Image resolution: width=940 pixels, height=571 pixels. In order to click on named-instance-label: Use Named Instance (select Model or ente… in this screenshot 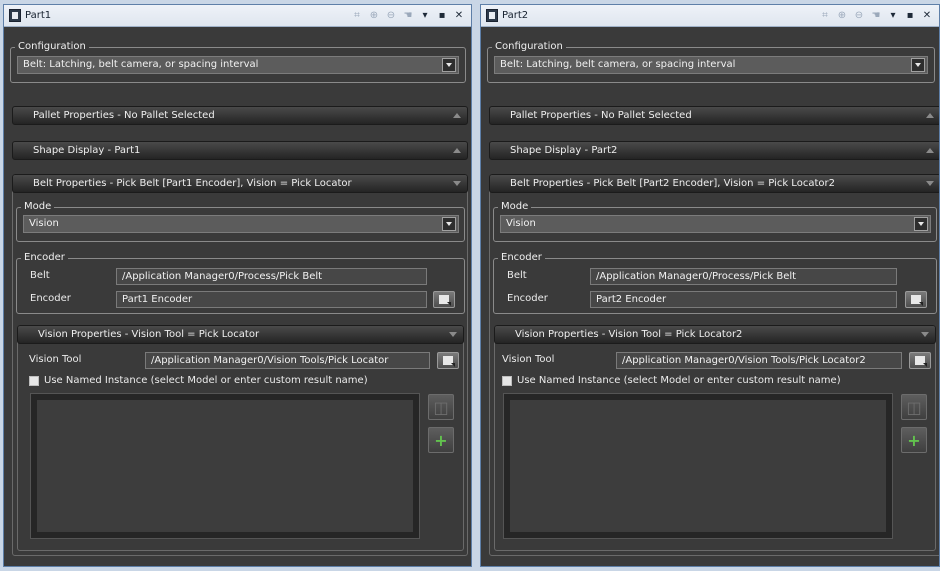, I will do `click(206, 380)`.